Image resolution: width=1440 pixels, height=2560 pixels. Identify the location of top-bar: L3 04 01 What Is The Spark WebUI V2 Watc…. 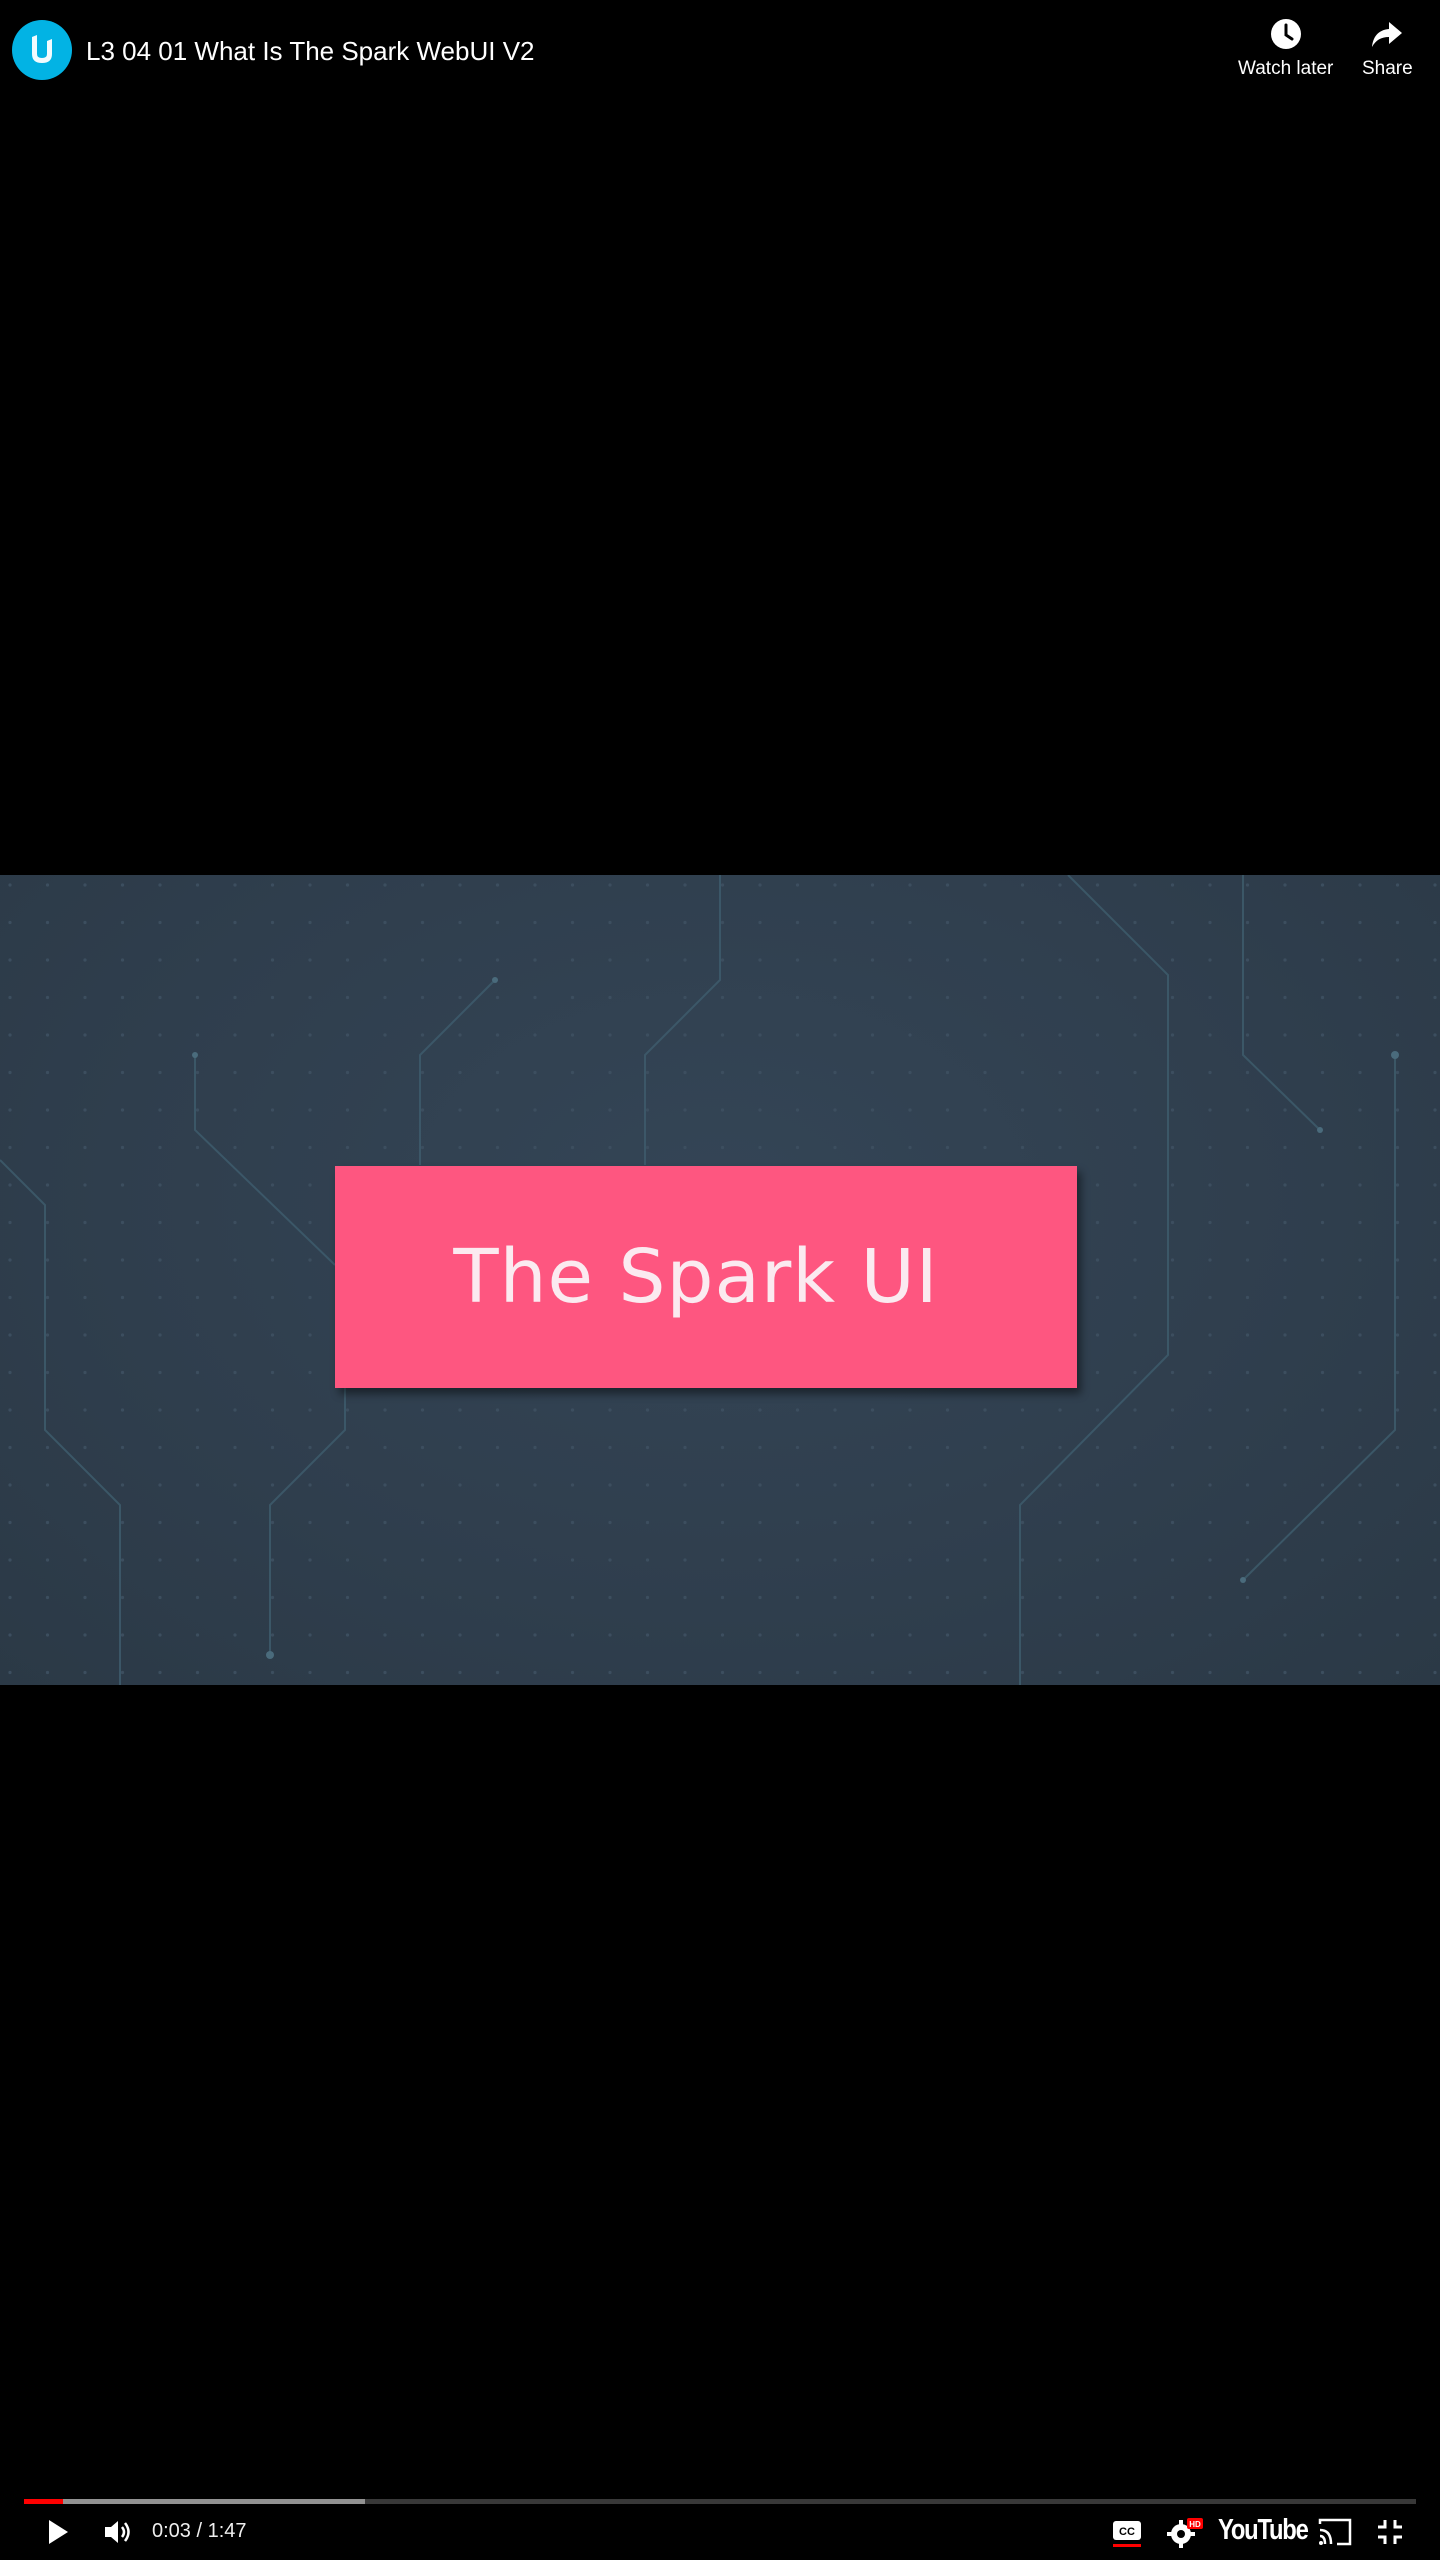
(720, 52).